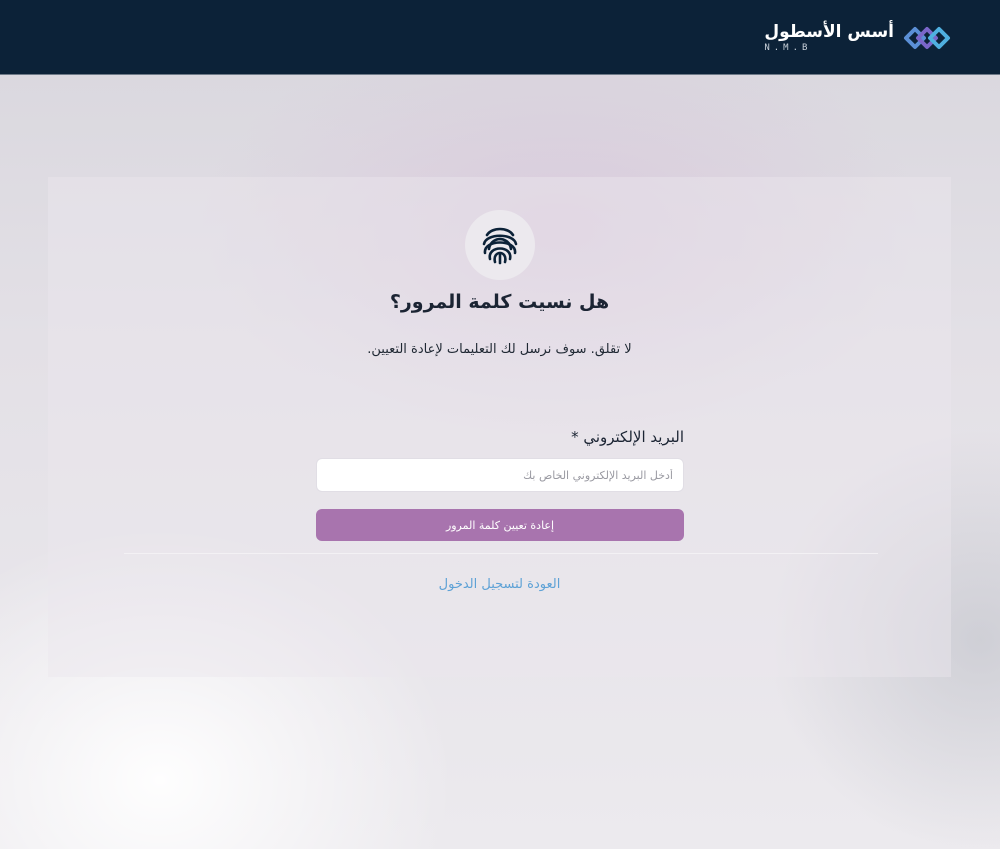  I want to click on fingerprint-badge, so click(500, 245).